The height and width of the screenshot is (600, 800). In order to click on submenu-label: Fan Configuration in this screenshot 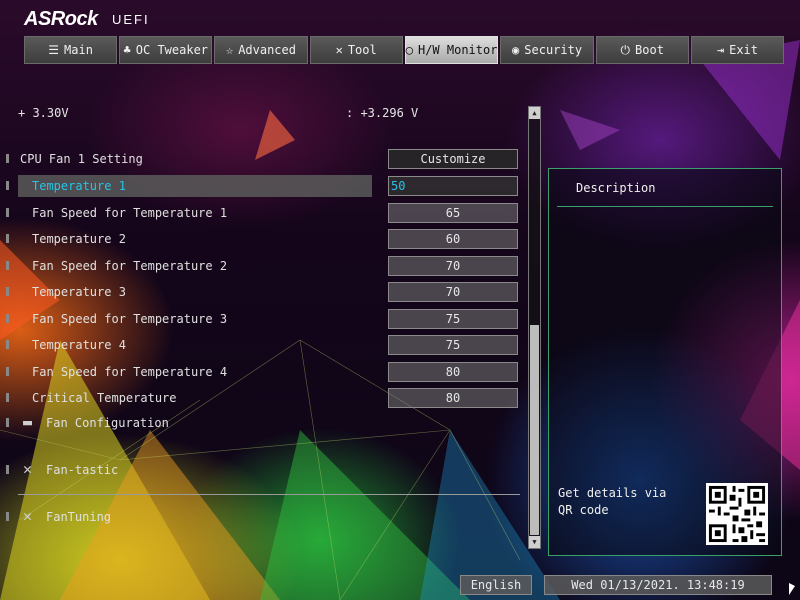, I will do `click(107, 423)`.